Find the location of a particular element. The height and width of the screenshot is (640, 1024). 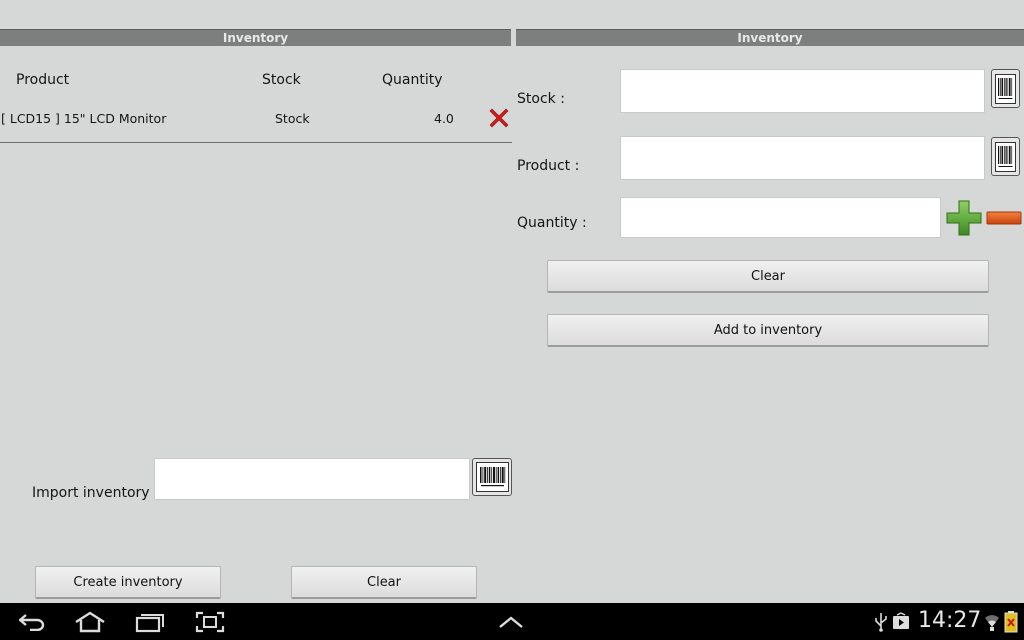

import-barcode-button is located at coordinates (492, 477).